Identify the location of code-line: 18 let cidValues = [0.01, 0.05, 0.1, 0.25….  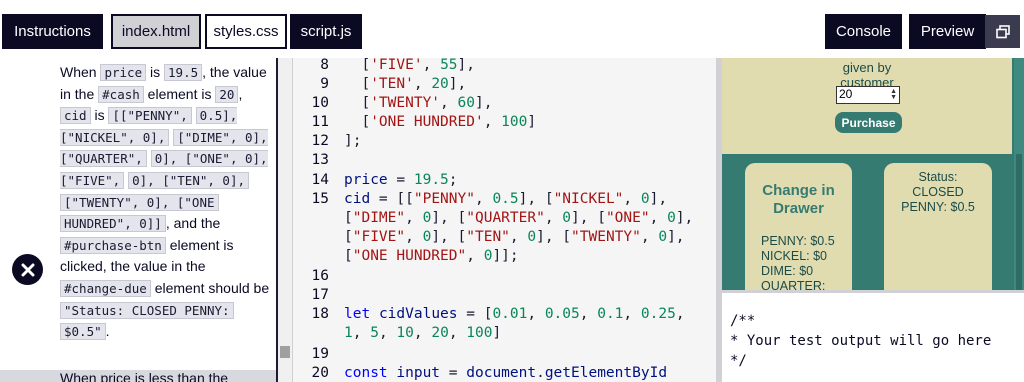
(505, 315).